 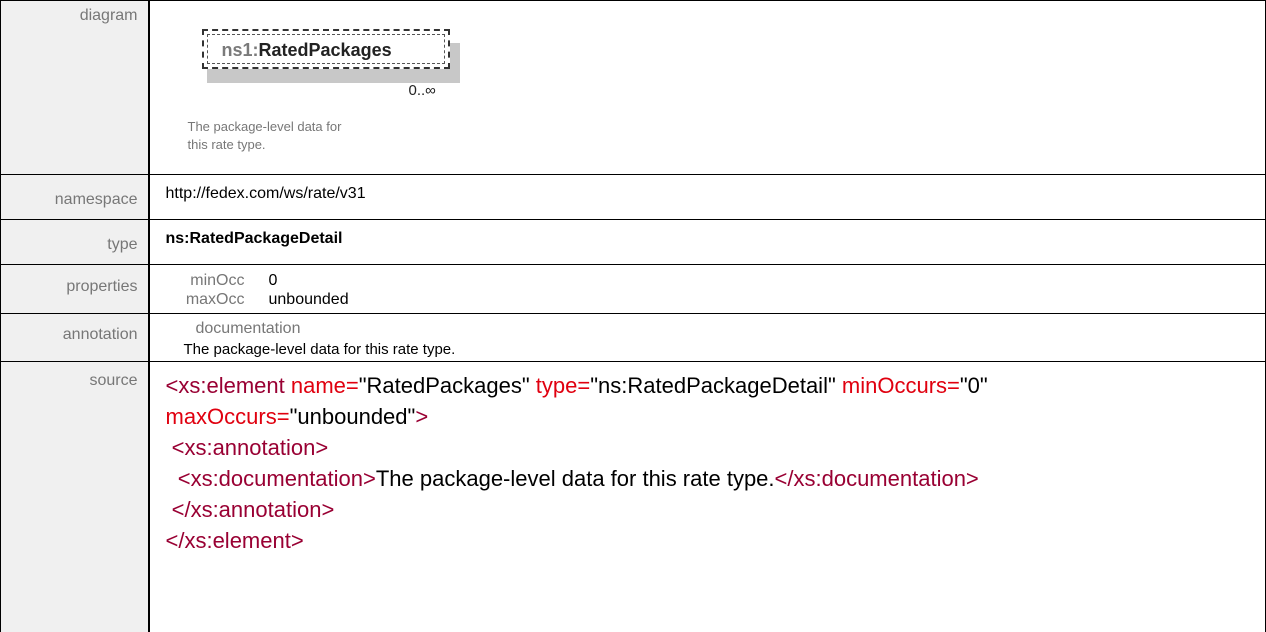 I want to click on source-attr-minoccurs: minOccurs=, so click(x=897, y=385).